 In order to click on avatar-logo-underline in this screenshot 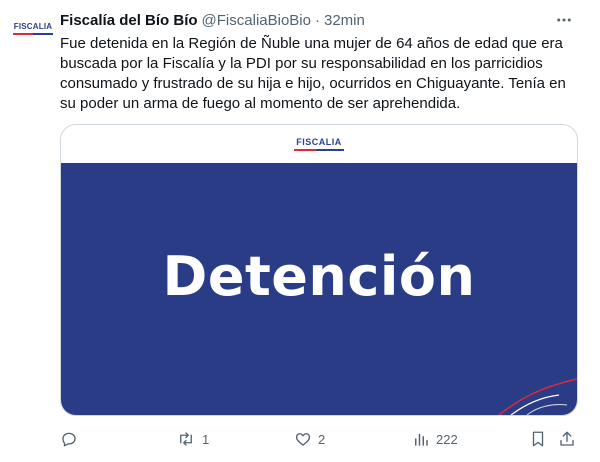, I will do `click(33, 33)`.